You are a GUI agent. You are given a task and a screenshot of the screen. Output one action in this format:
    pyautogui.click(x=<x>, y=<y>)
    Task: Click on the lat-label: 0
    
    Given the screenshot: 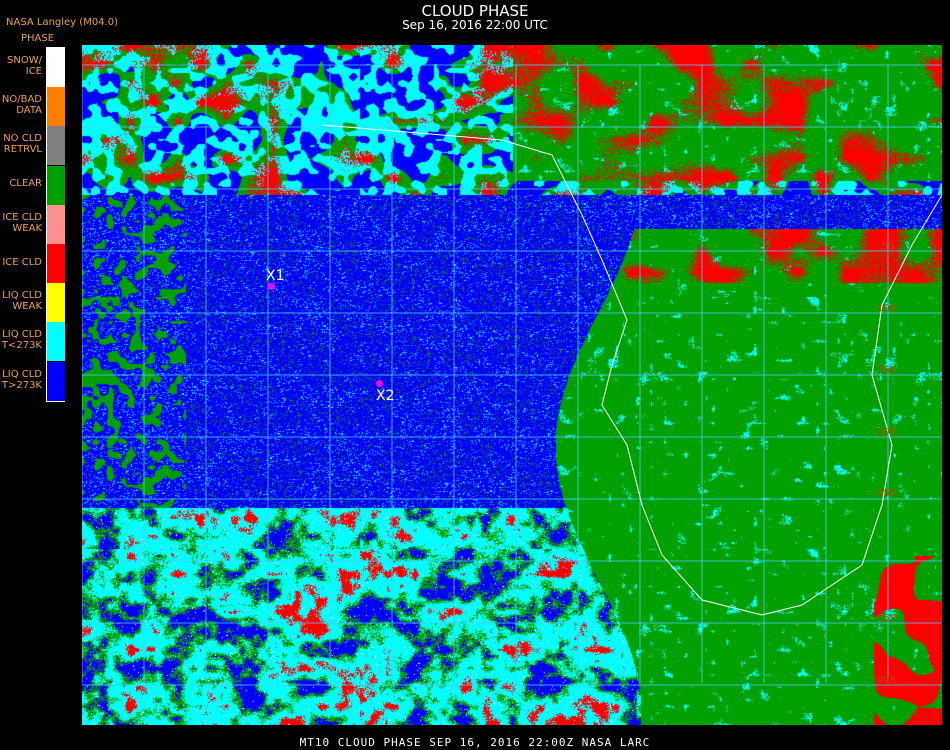 What is the action you would take?
    pyautogui.click(x=885, y=183)
    